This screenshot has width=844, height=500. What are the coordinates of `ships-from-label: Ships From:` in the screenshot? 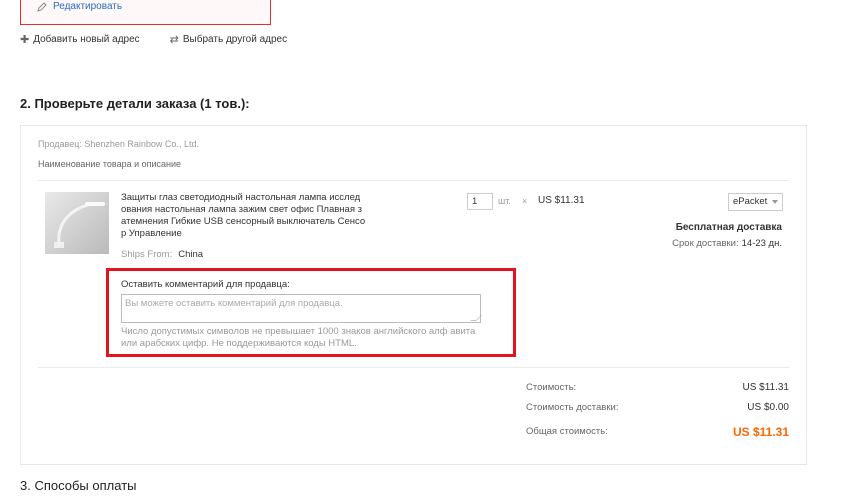 It's located at (147, 254).